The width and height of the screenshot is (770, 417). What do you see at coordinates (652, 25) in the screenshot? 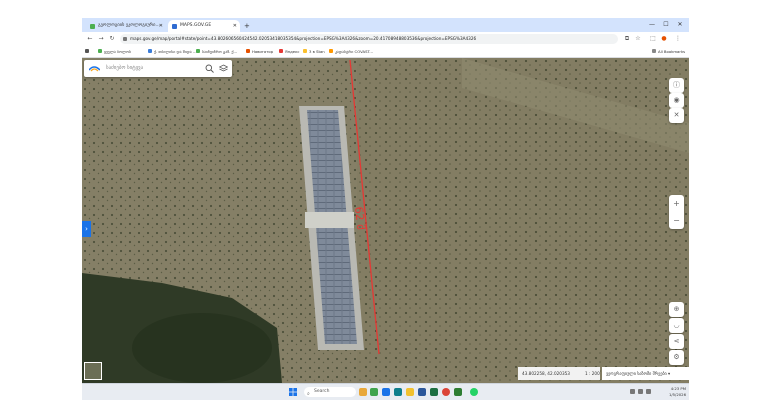
I see `minimize-button: —` at bounding box center [652, 25].